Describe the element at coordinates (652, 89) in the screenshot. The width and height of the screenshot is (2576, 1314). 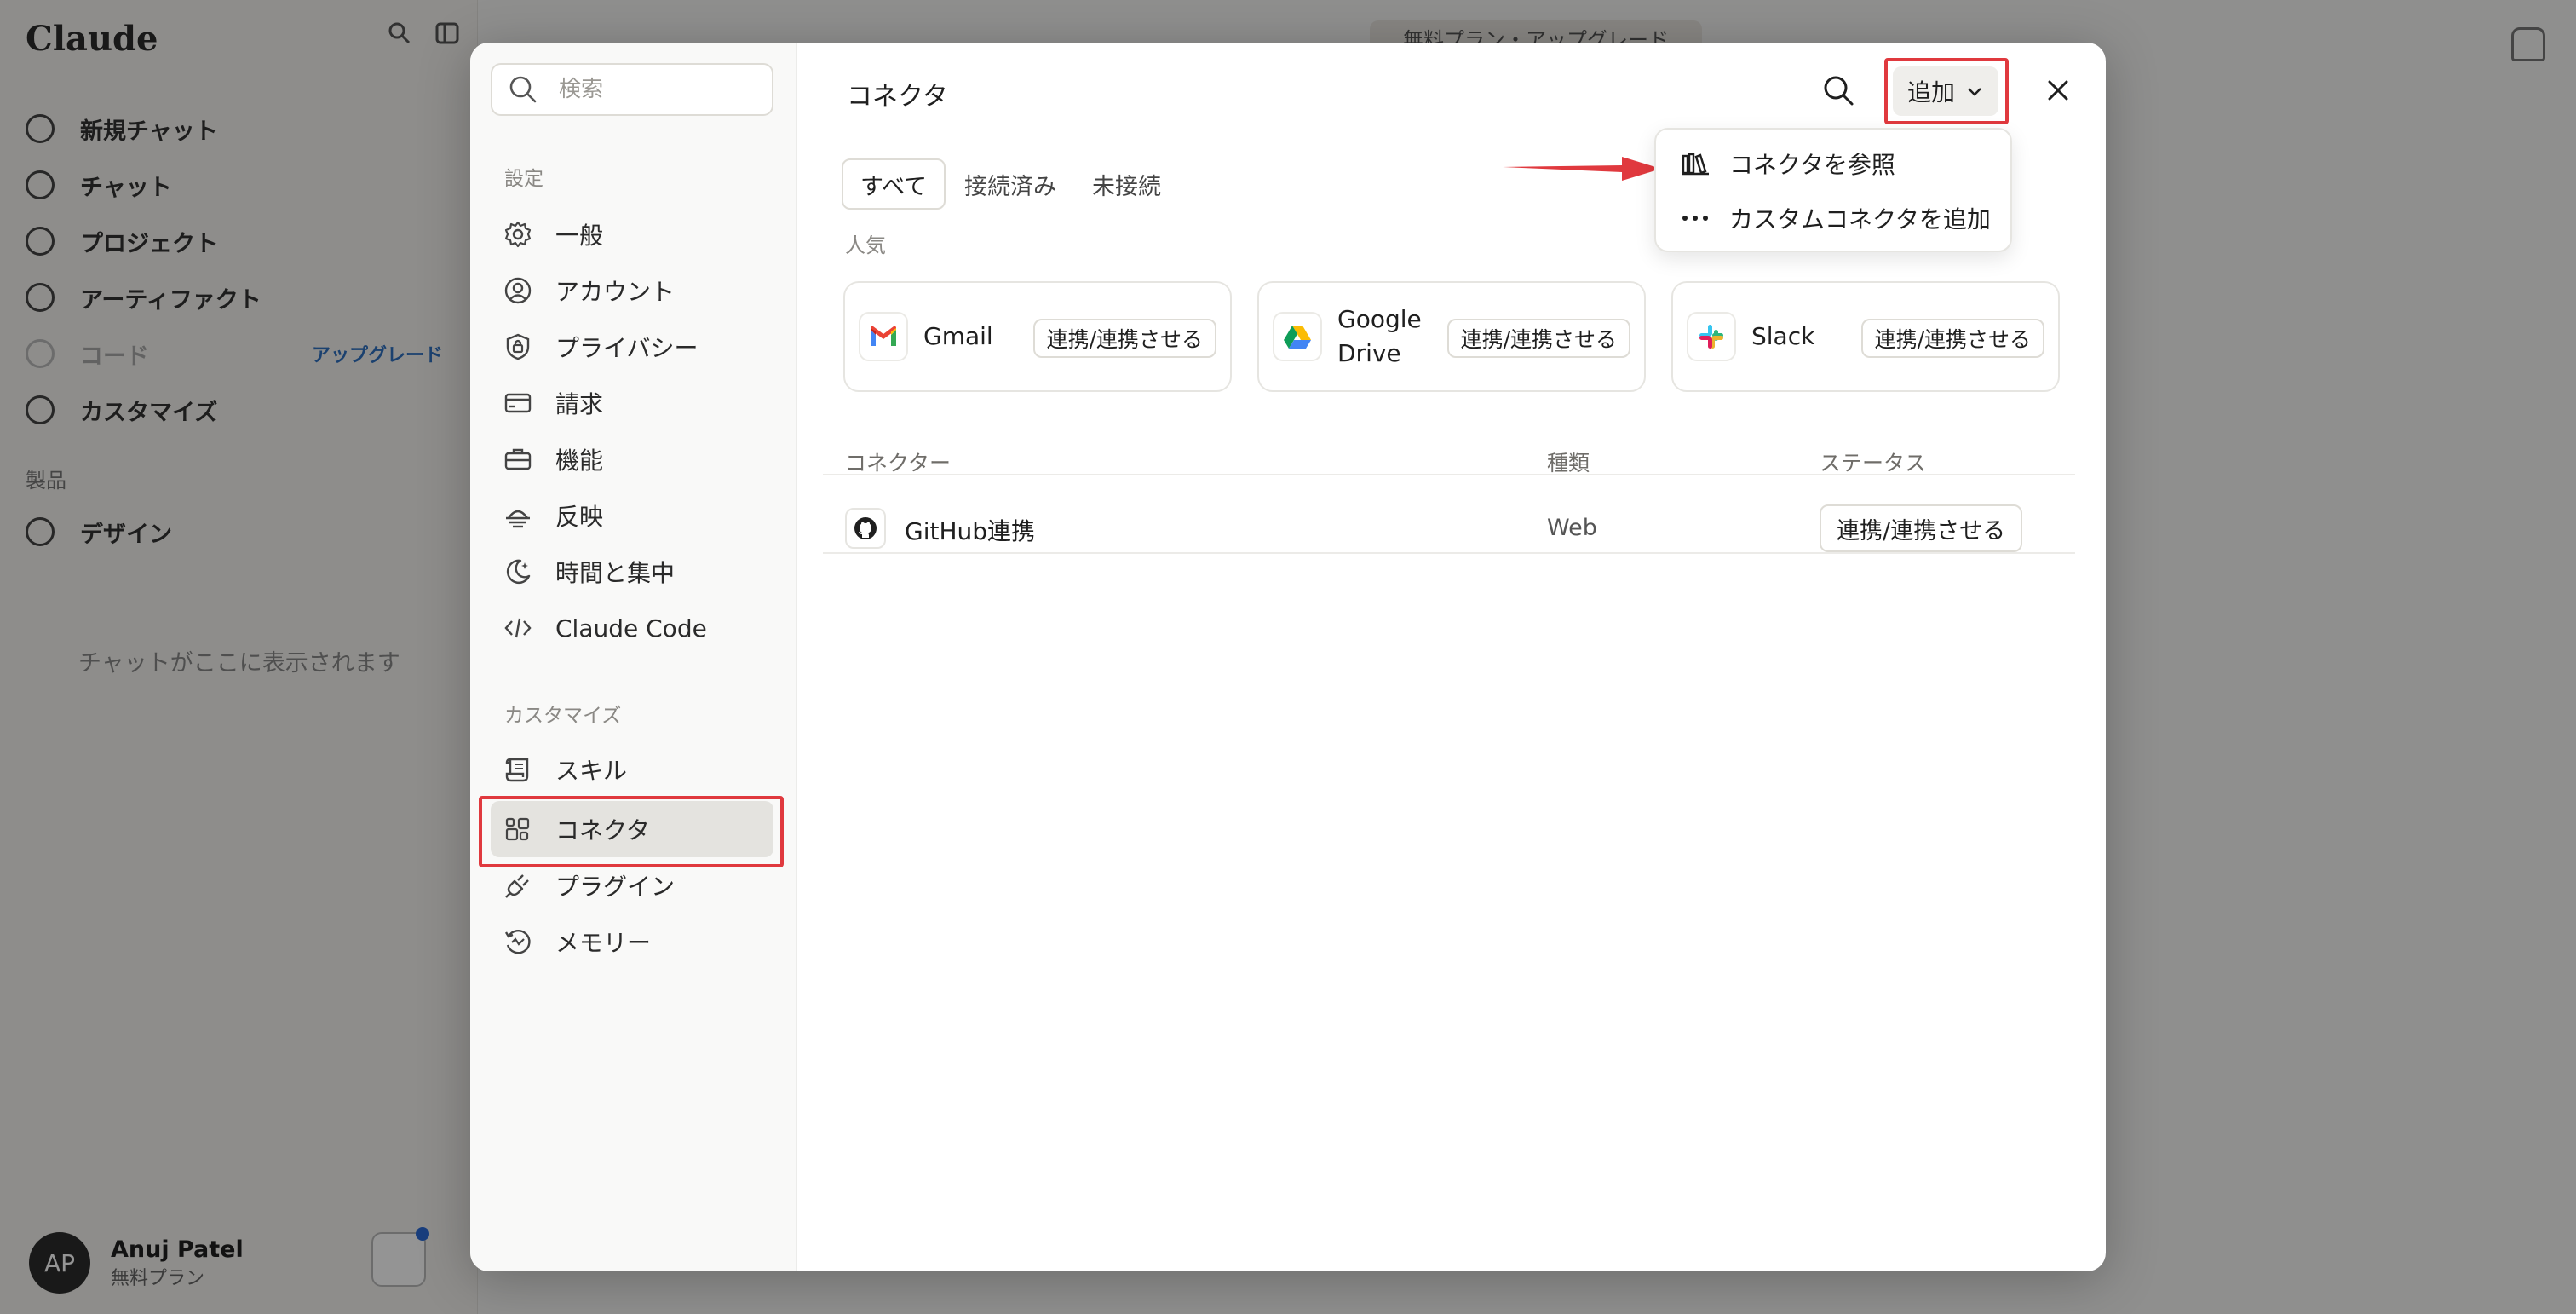
I see `settings-search-input` at that location.